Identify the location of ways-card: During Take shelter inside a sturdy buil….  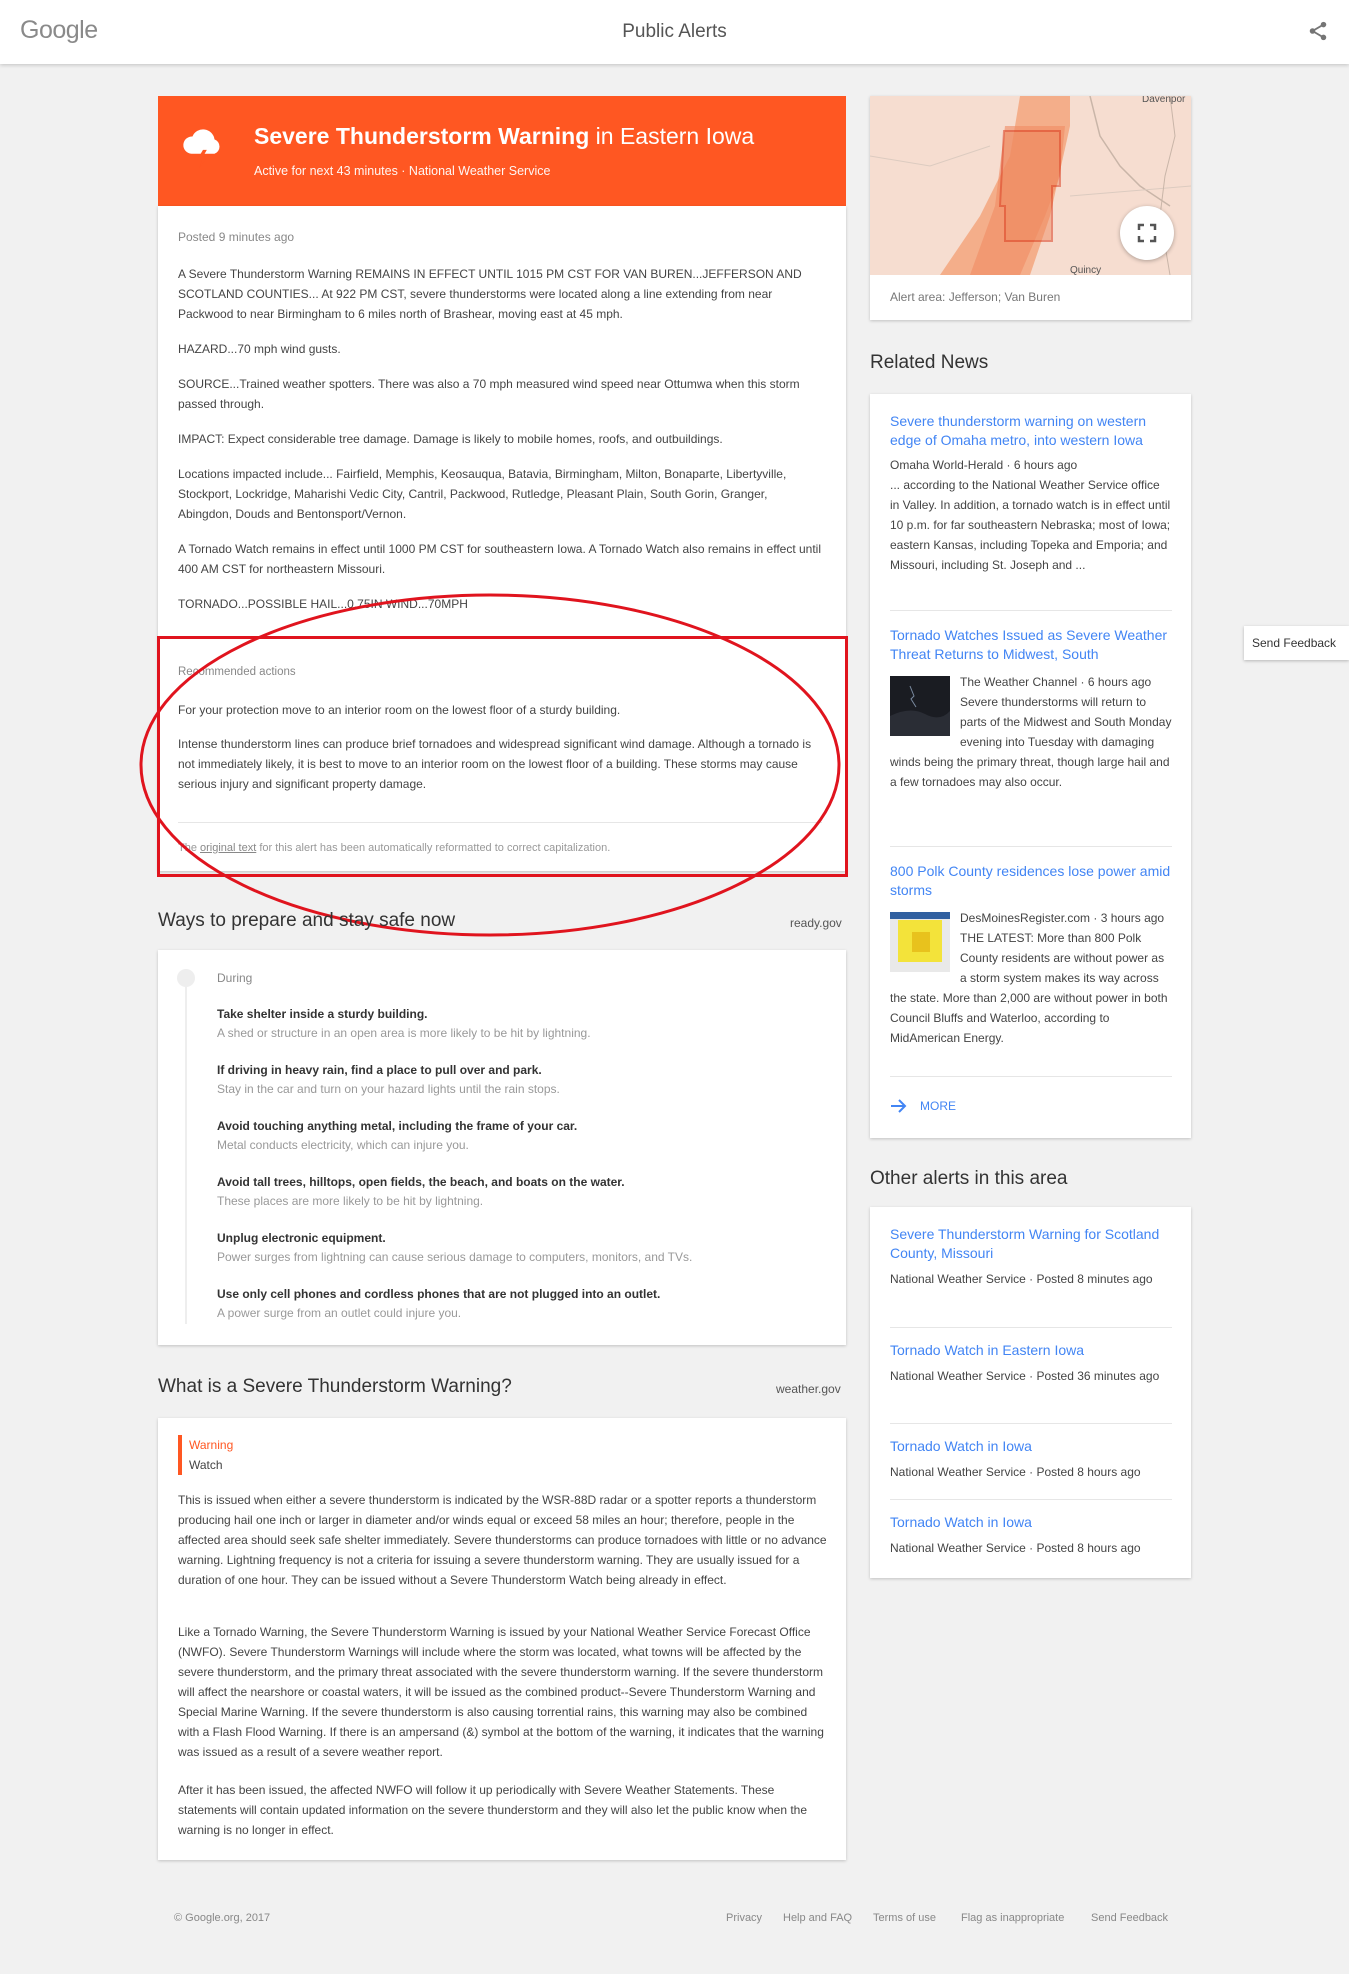
(502, 1147).